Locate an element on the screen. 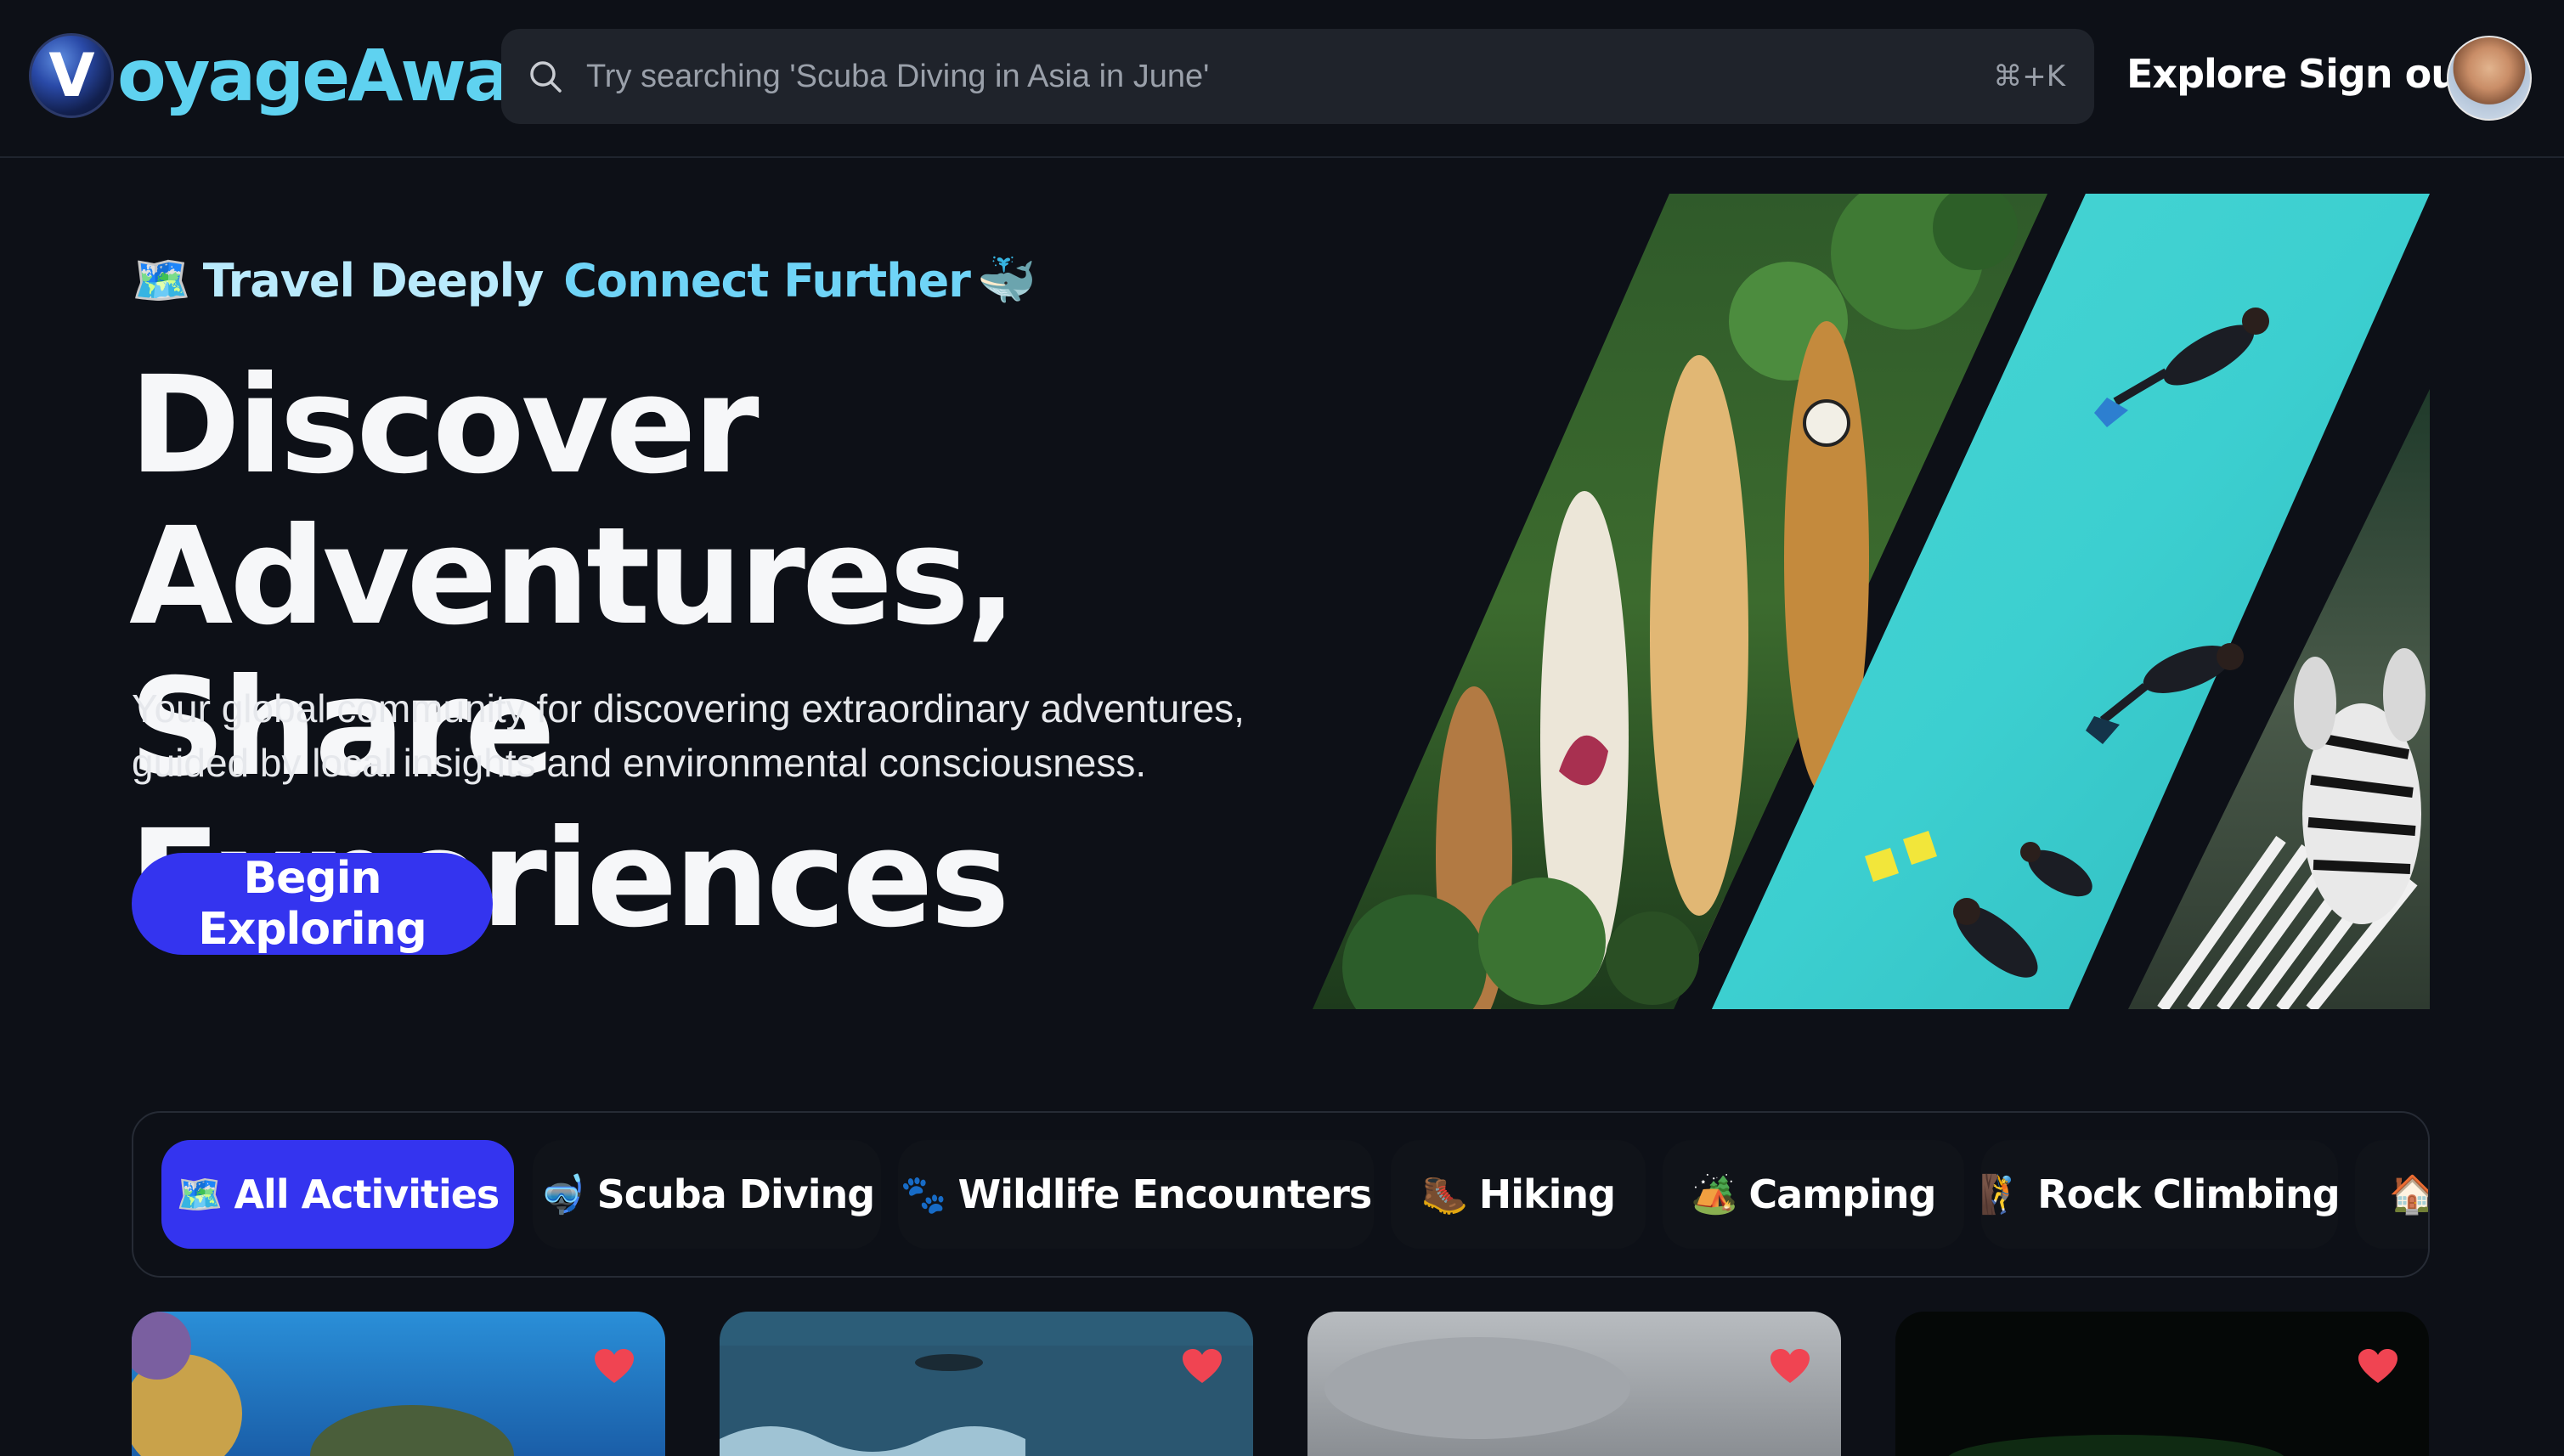  category-scuba-diving: 🤿 Scuba Diving is located at coordinates (707, 1195).